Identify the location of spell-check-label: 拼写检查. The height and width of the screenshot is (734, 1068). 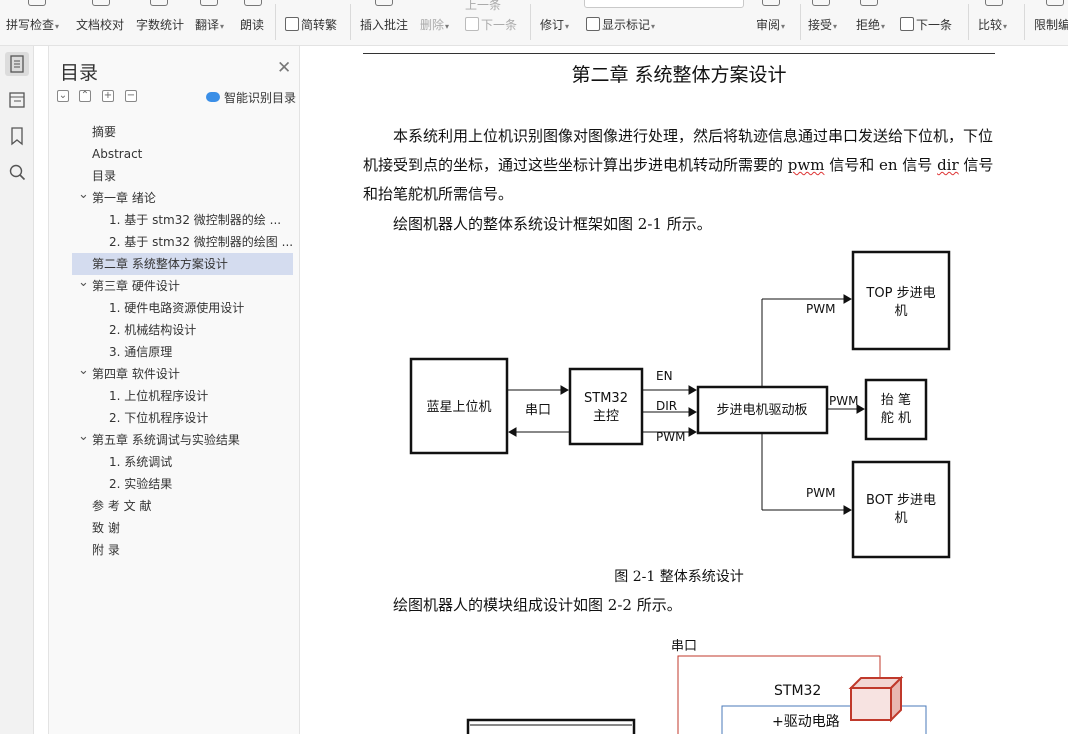
(30, 25).